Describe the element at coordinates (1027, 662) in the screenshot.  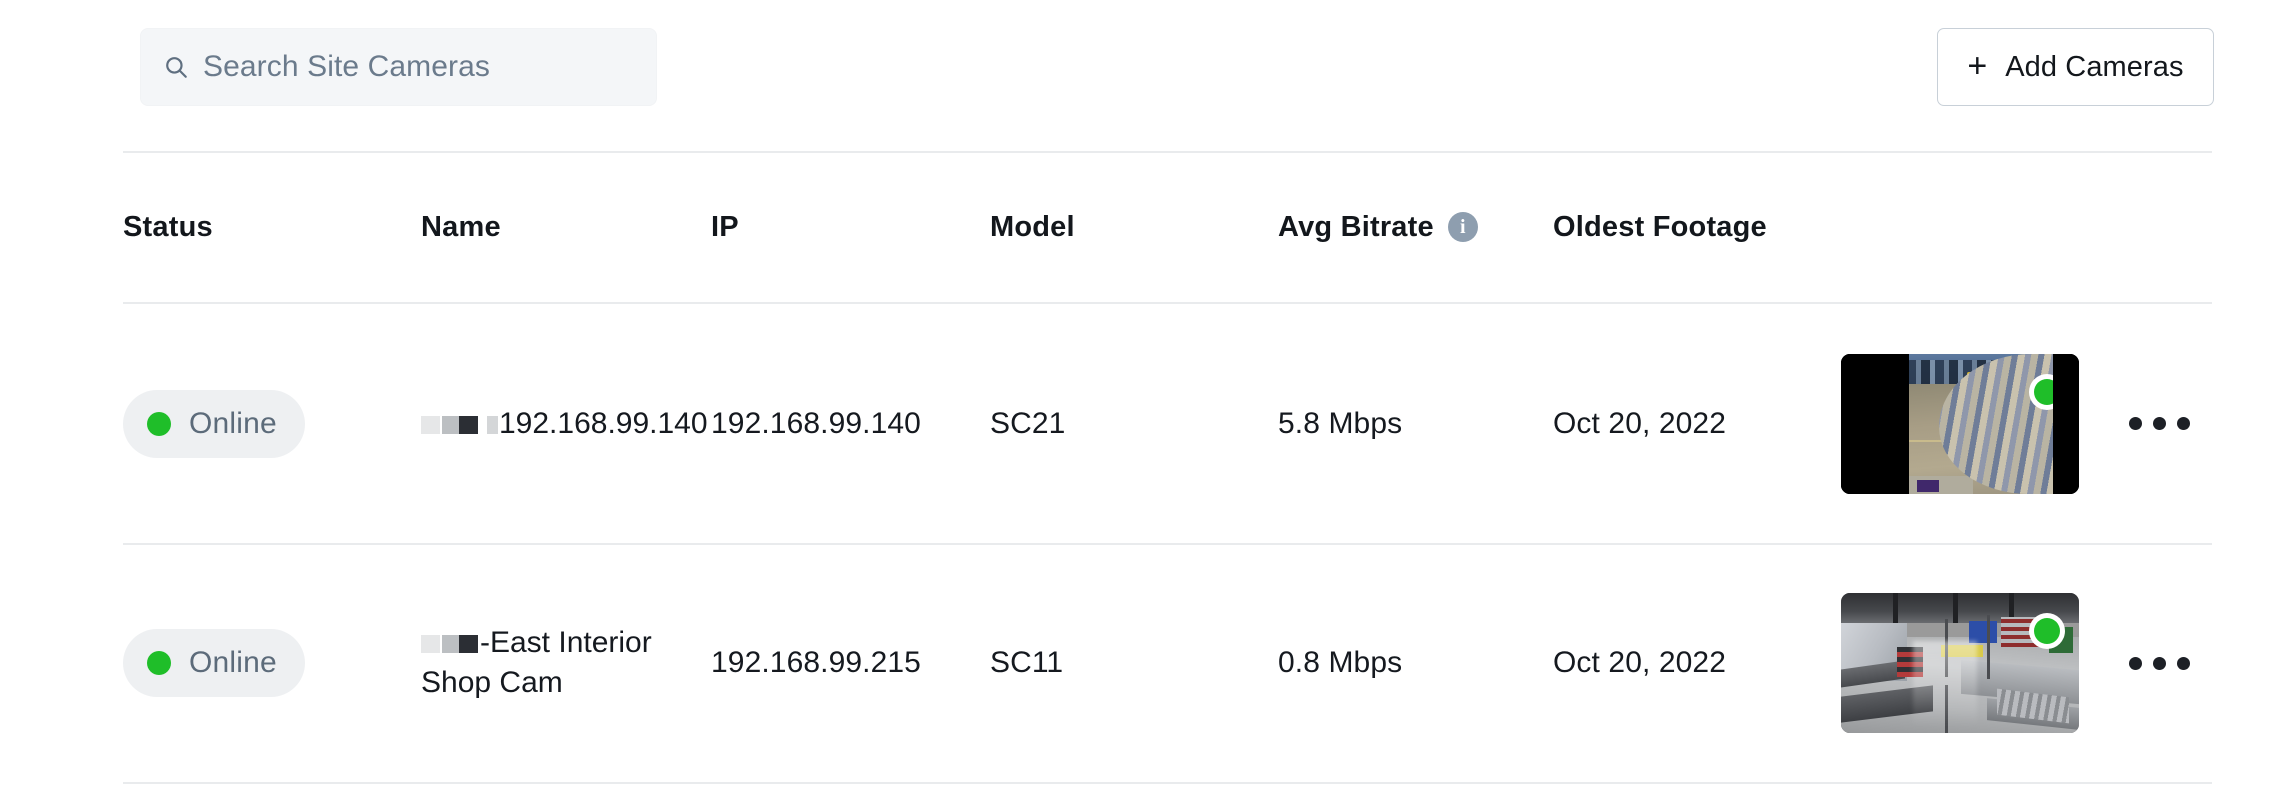
I see `camera-model: SC11` at that location.